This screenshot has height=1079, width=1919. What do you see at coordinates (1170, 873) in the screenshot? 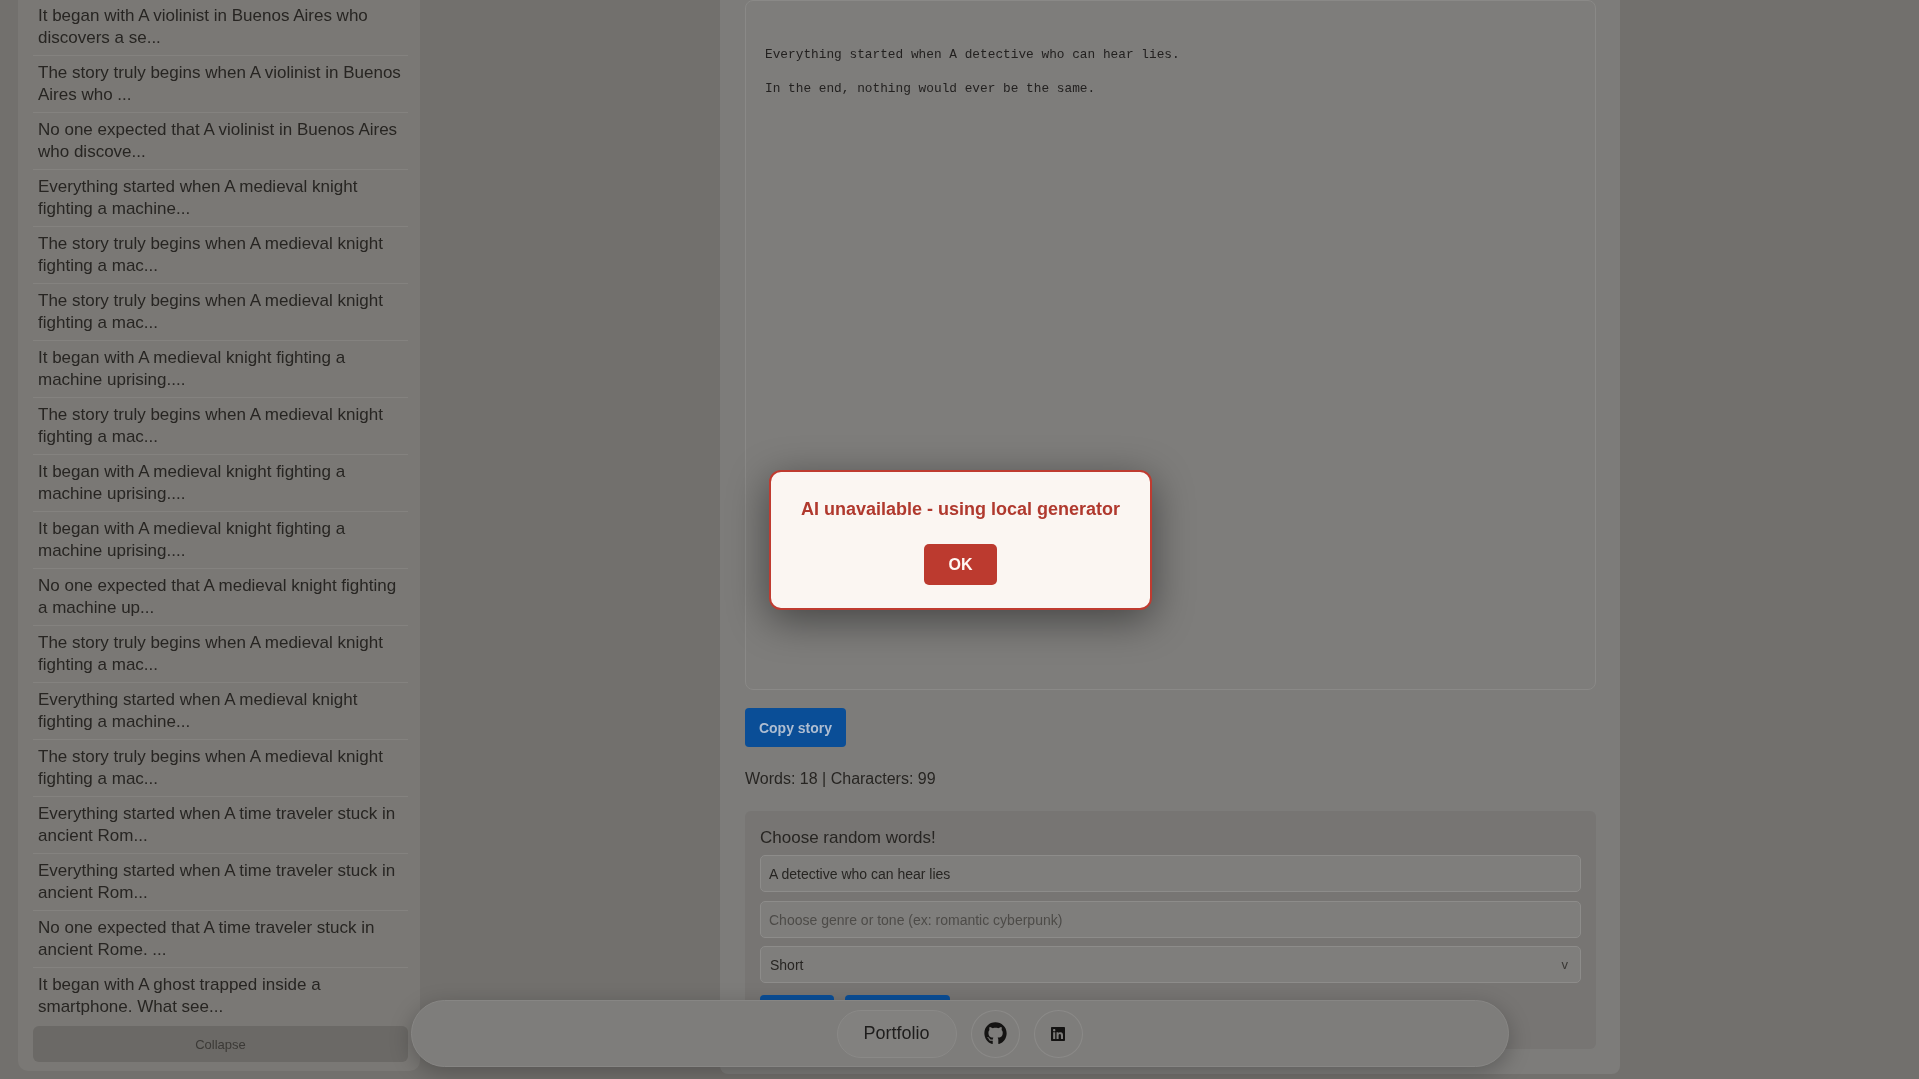
I see `prompt-input: A detective who can hear lies` at bounding box center [1170, 873].